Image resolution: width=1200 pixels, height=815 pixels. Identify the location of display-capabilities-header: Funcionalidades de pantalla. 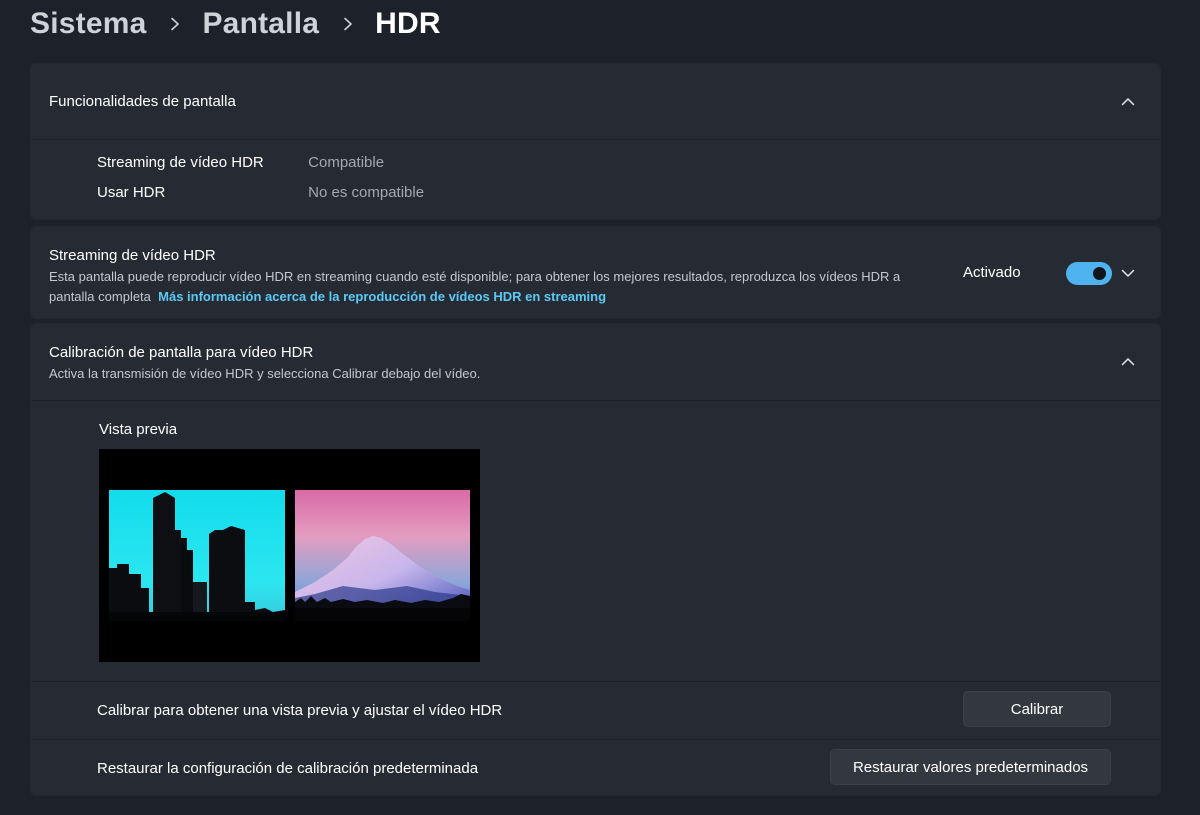
(595, 101).